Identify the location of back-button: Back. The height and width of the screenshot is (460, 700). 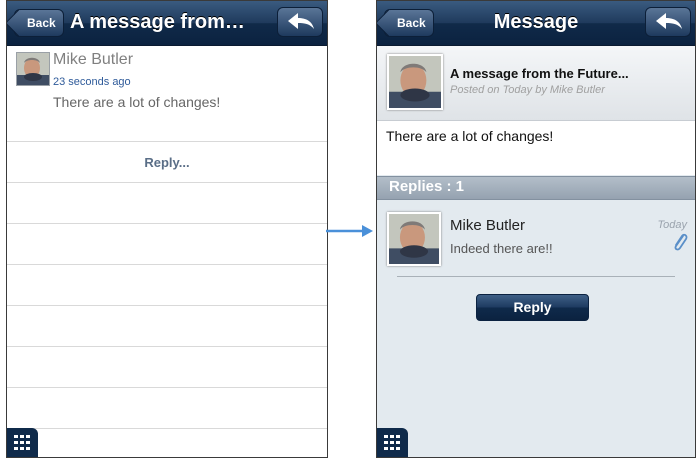
(39, 23).